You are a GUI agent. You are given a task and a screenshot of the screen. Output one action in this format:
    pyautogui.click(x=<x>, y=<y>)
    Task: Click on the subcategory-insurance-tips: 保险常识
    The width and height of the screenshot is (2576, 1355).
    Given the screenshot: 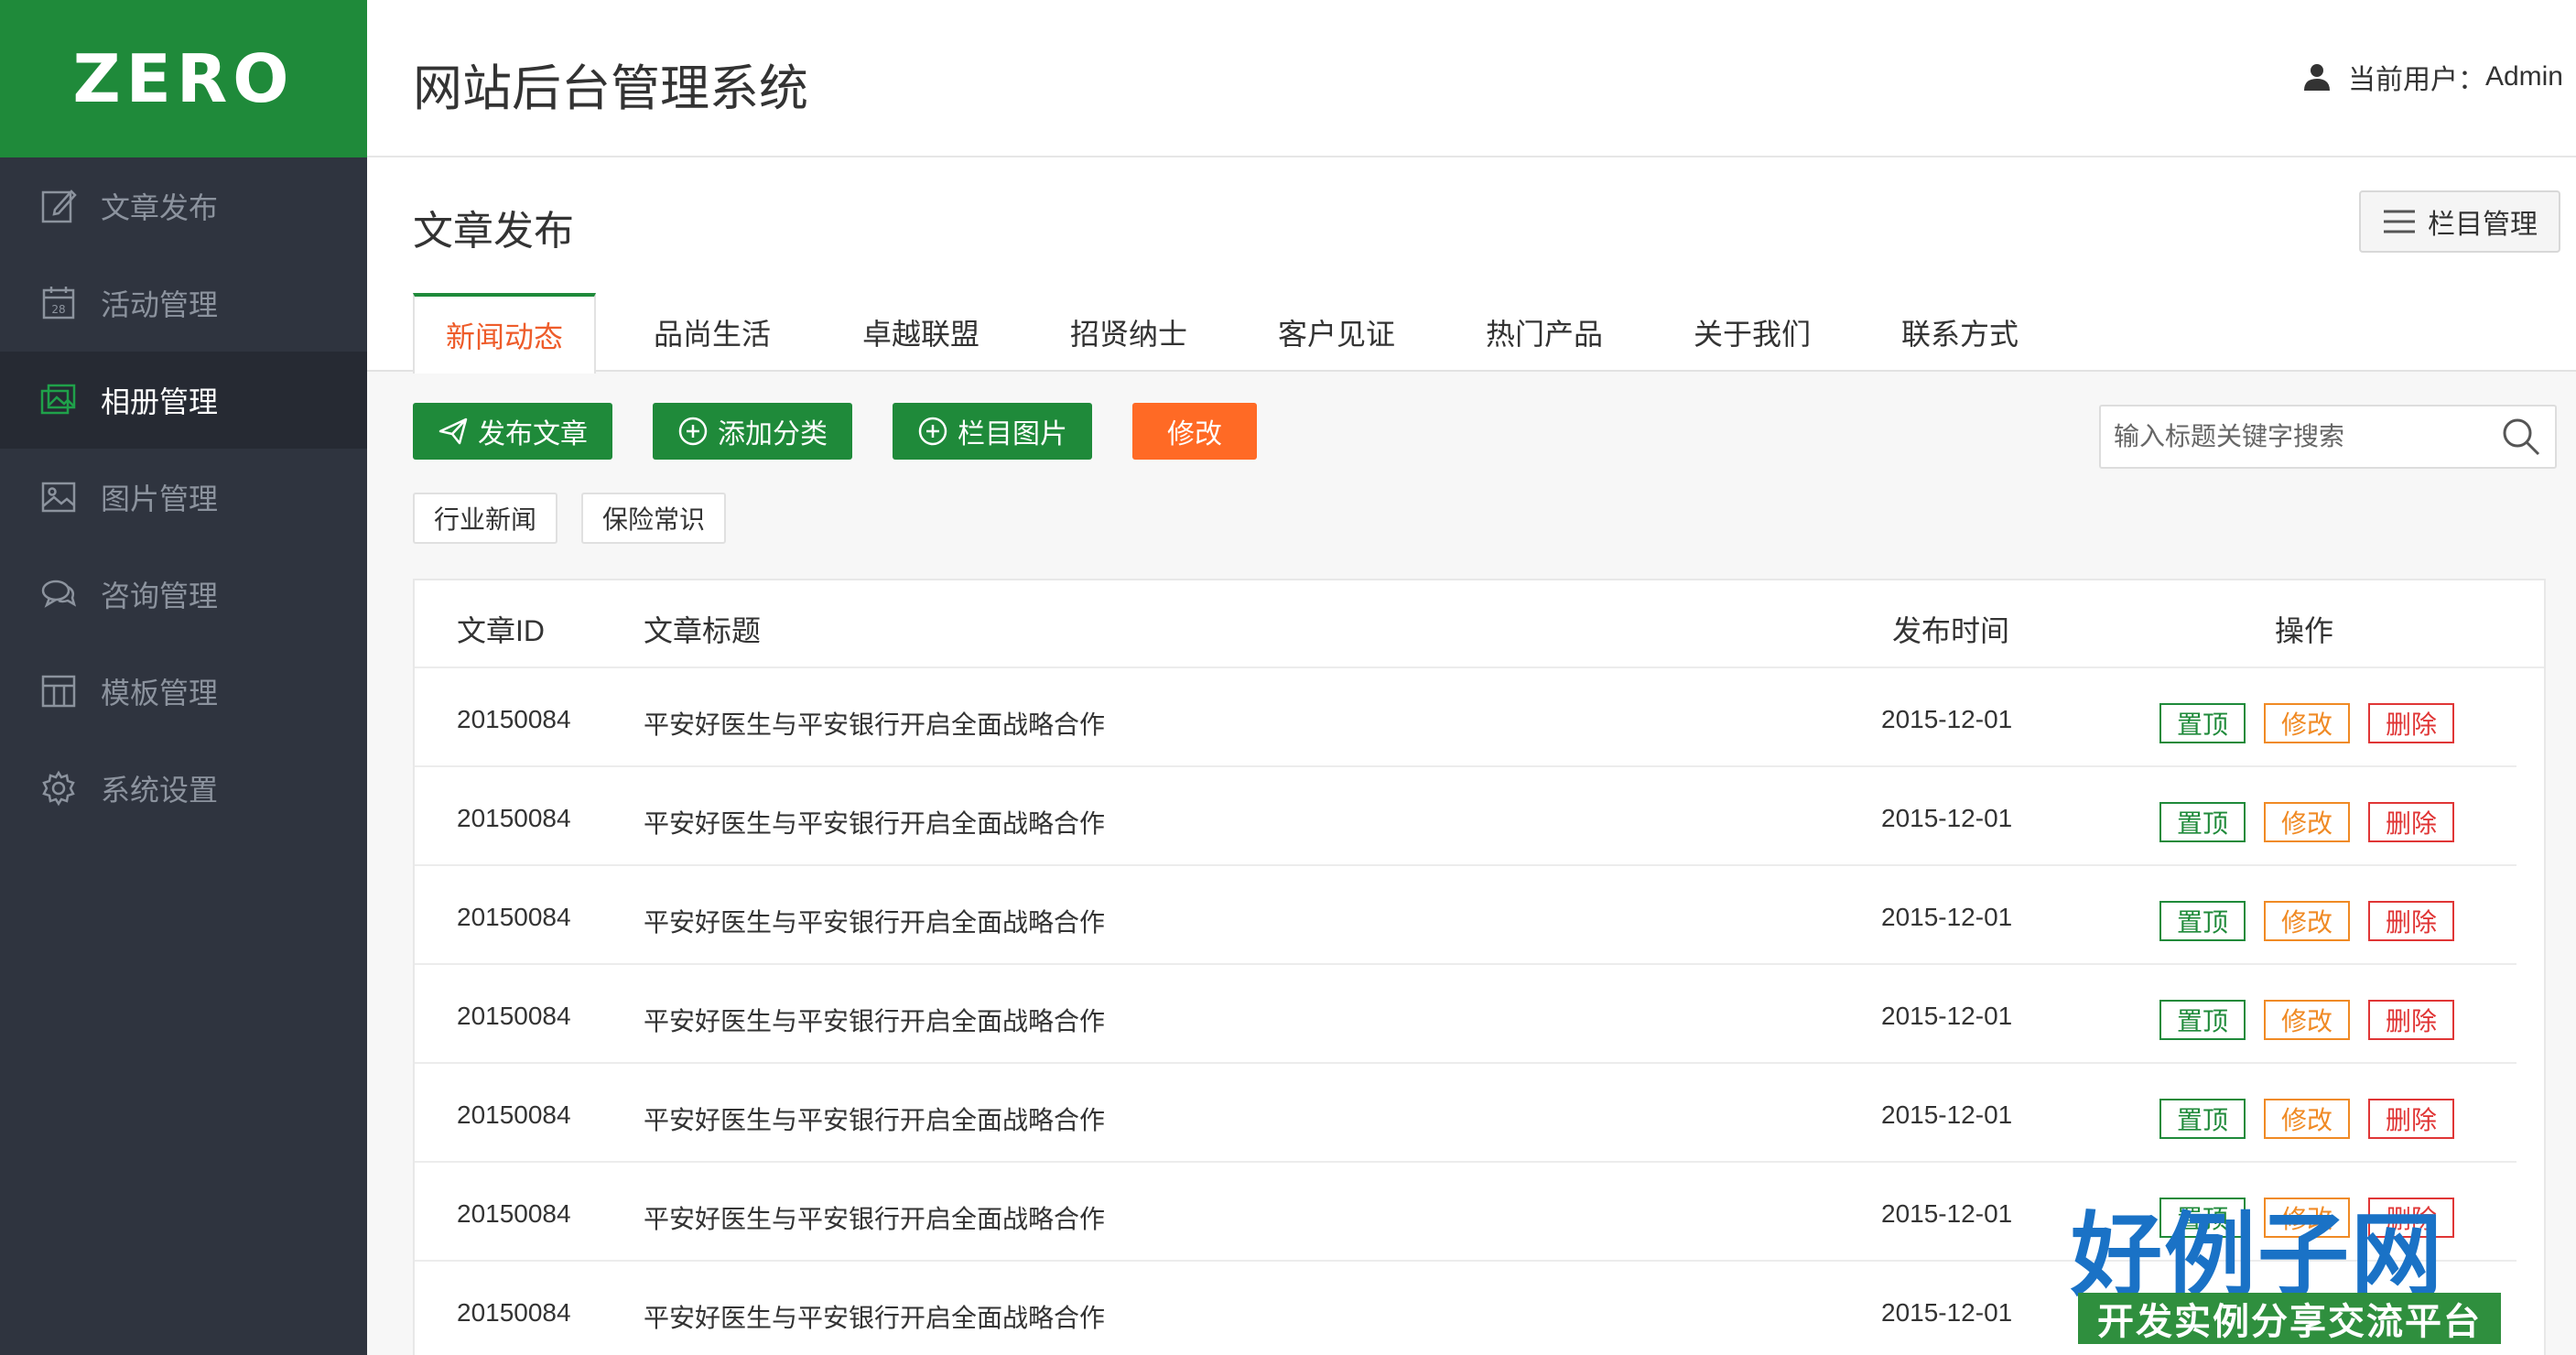 What is the action you would take?
    pyautogui.click(x=654, y=519)
    